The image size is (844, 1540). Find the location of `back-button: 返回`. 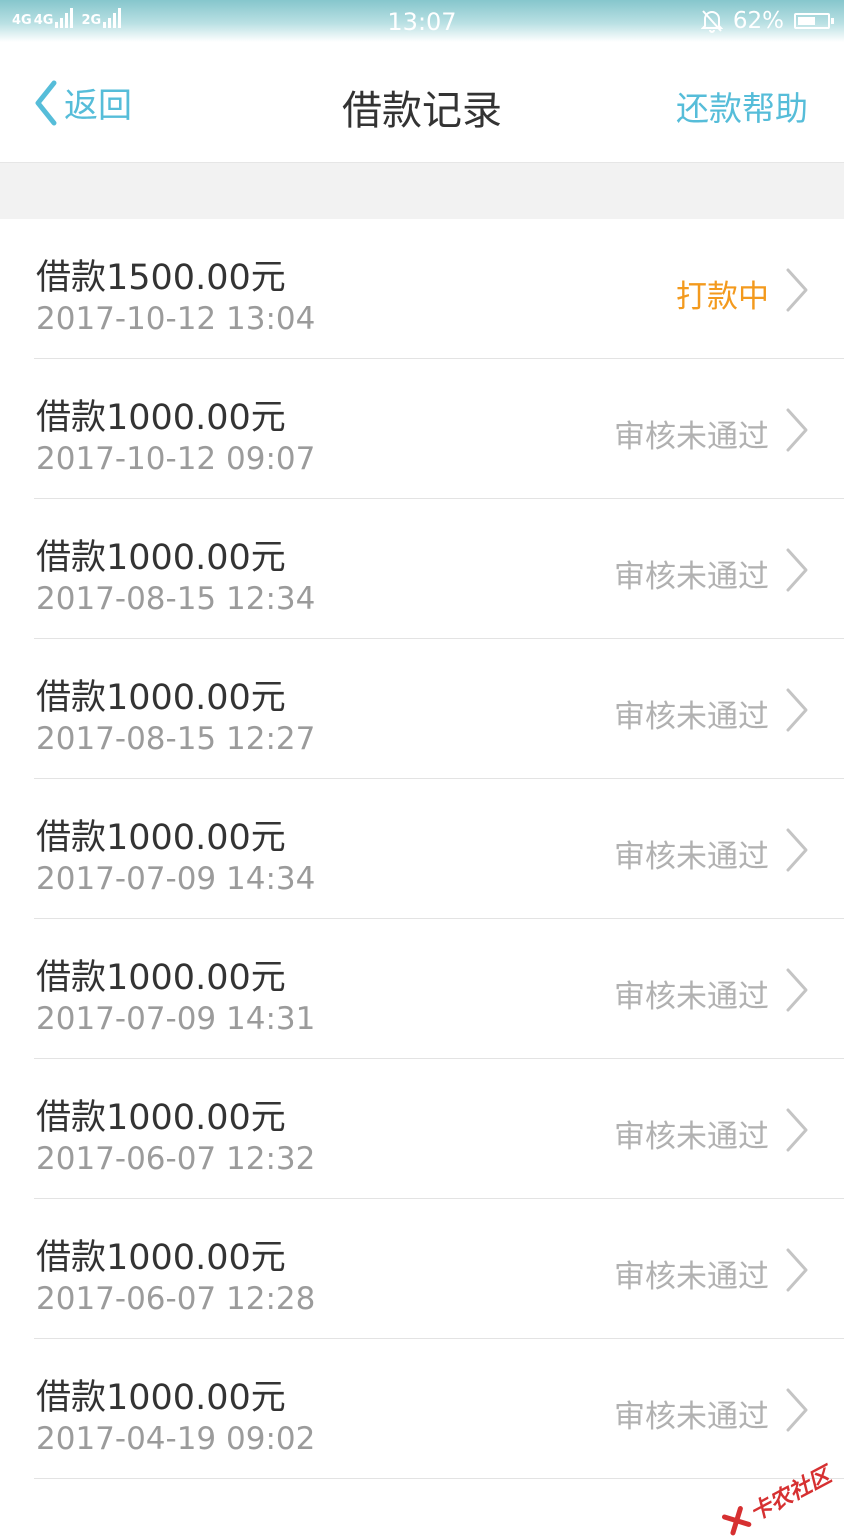

back-button: 返回 is located at coordinates (83, 102).